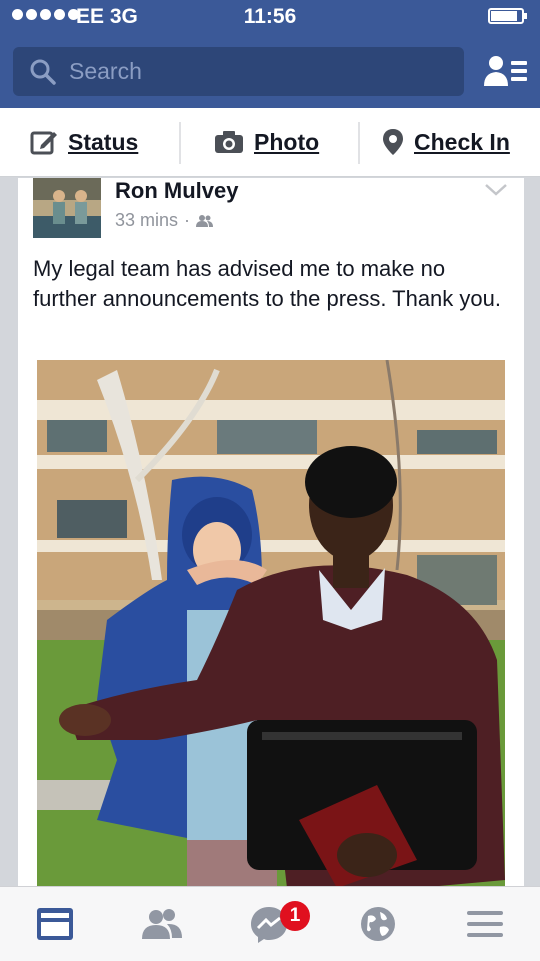 This screenshot has width=540, height=961. I want to click on friends-list-icon, so click(506, 71).